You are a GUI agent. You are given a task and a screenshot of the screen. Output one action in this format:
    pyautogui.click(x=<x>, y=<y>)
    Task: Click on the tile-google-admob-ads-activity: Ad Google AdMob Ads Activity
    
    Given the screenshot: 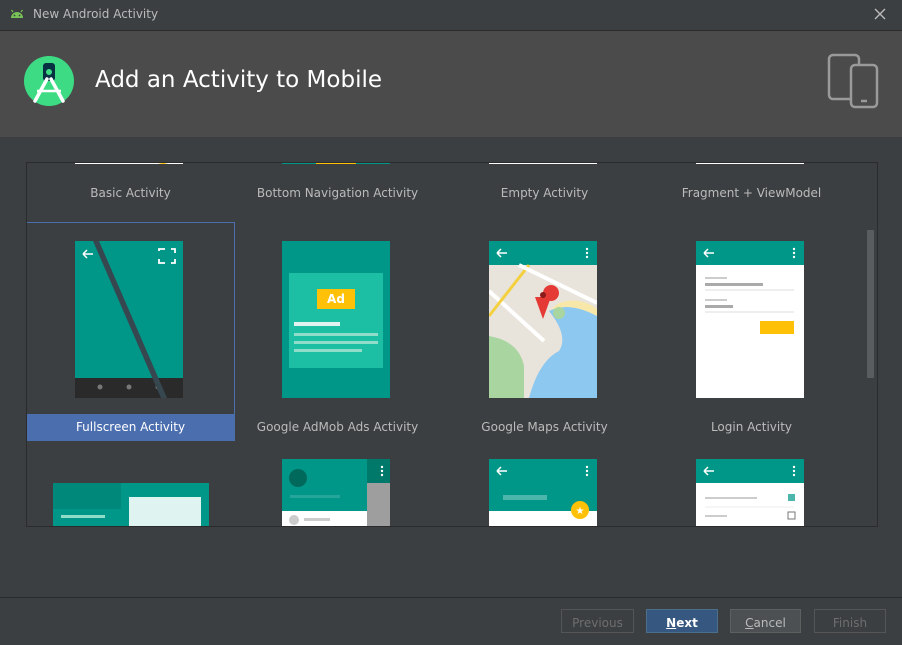 What is the action you would take?
    pyautogui.click(x=337, y=331)
    